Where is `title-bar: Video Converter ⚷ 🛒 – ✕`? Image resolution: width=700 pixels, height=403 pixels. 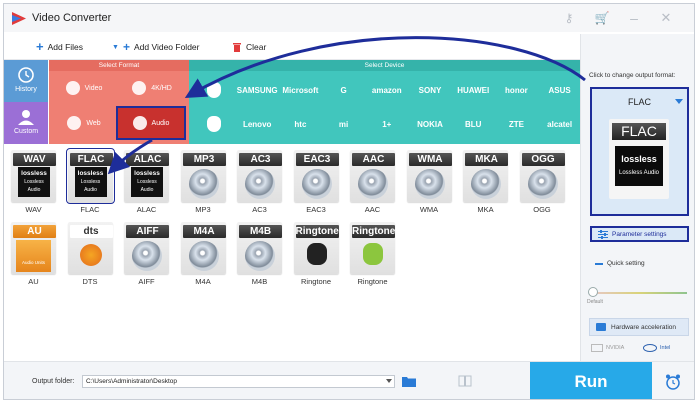 title-bar: Video Converter ⚷ 🛒 – ✕ is located at coordinates (349, 18).